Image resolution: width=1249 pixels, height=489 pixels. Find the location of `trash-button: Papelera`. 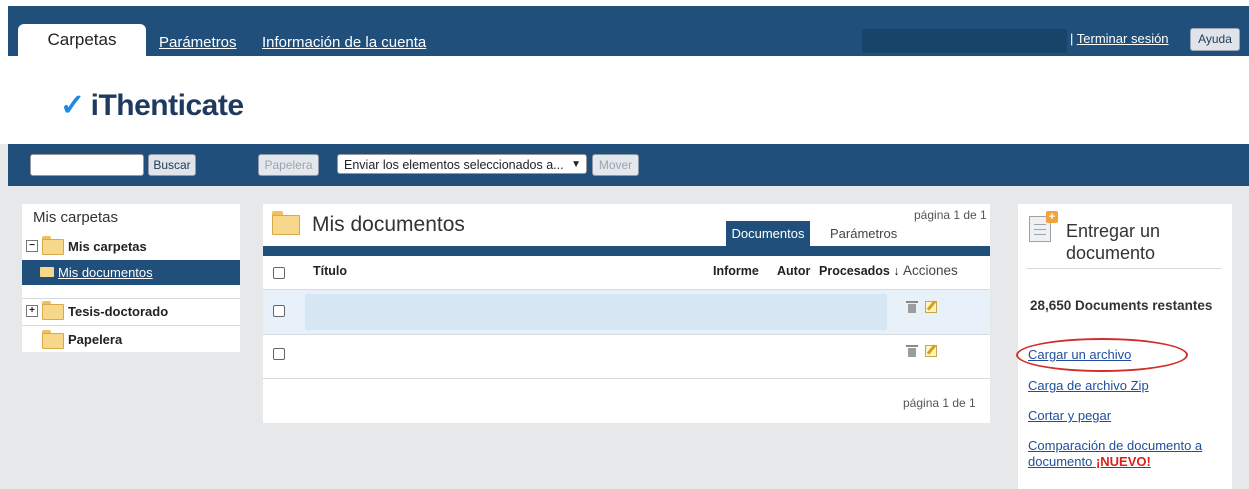

trash-button: Papelera is located at coordinates (288, 165).